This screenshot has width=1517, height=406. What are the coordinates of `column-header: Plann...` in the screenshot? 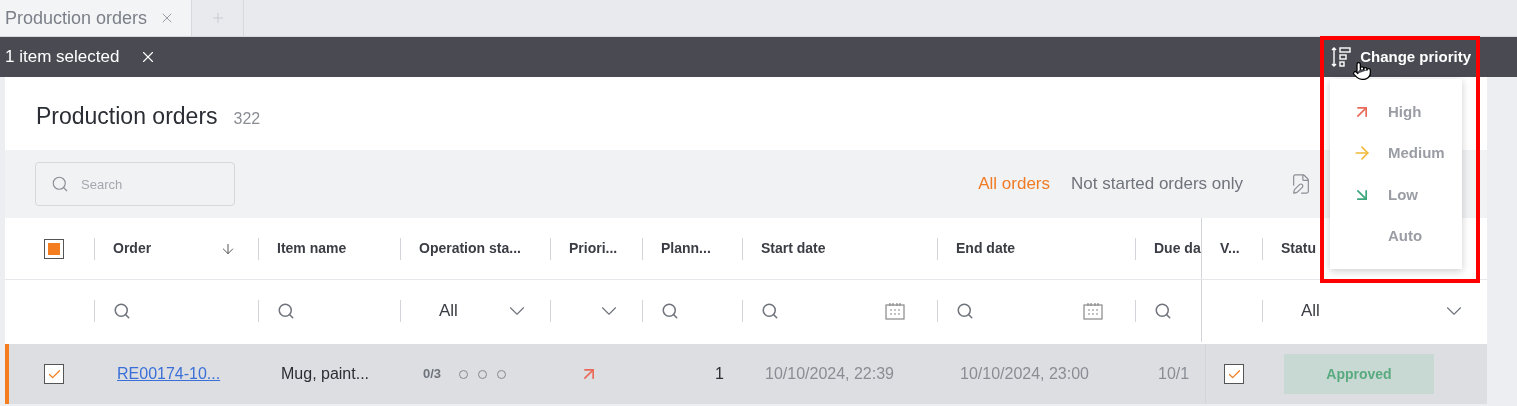 It's located at (677, 248).